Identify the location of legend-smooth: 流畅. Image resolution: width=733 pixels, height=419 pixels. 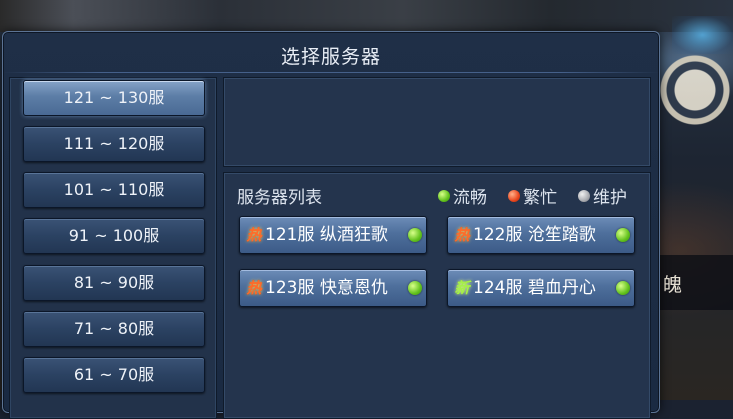
(462, 195).